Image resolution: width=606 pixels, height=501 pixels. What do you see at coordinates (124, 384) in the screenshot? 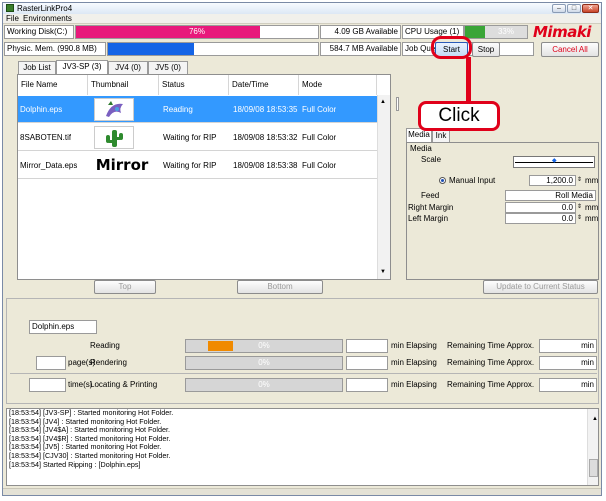
I see `progress-label: Locating & Printing` at bounding box center [124, 384].